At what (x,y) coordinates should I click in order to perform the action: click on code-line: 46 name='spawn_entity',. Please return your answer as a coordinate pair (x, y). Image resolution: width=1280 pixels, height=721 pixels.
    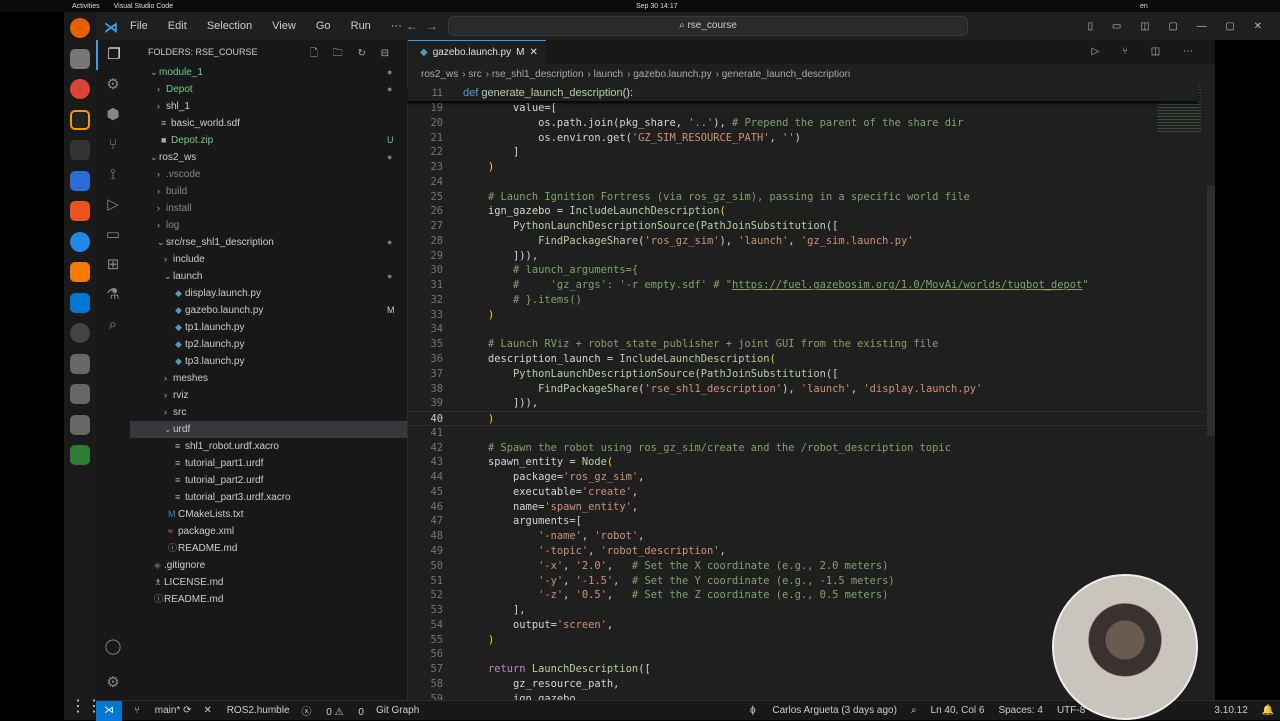
    Looking at the image, I should click on (811, 507).